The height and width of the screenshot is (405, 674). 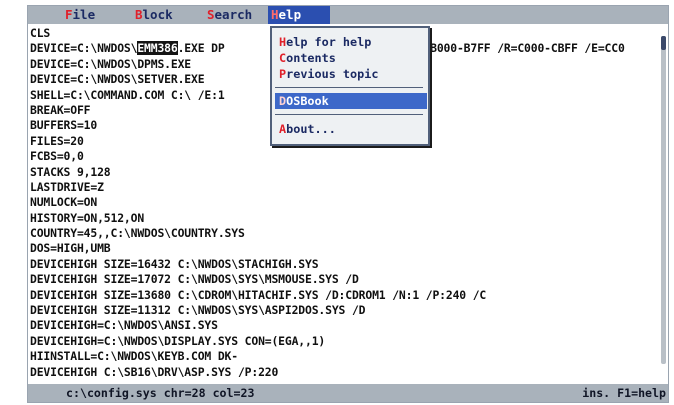 What do you see at coordinates (87, 217) in the screenshot?
I see `editor-line: HISTORY=ON,512,ON` at bounding box center [87, 217].